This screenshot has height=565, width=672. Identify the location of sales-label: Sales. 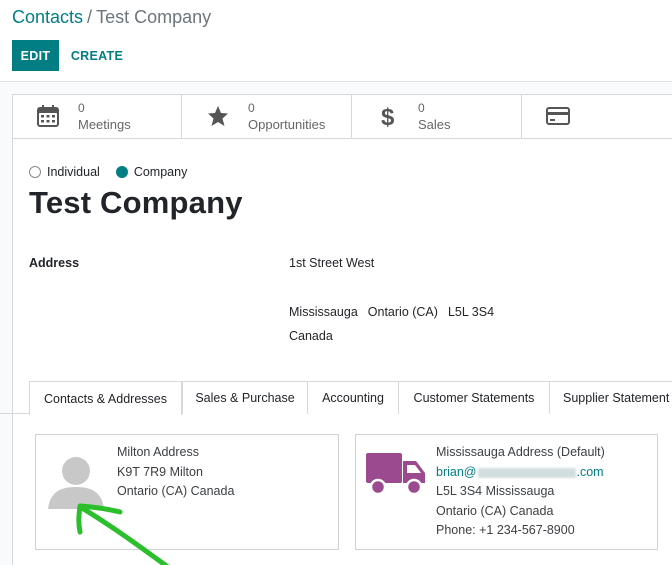
(434, 124).